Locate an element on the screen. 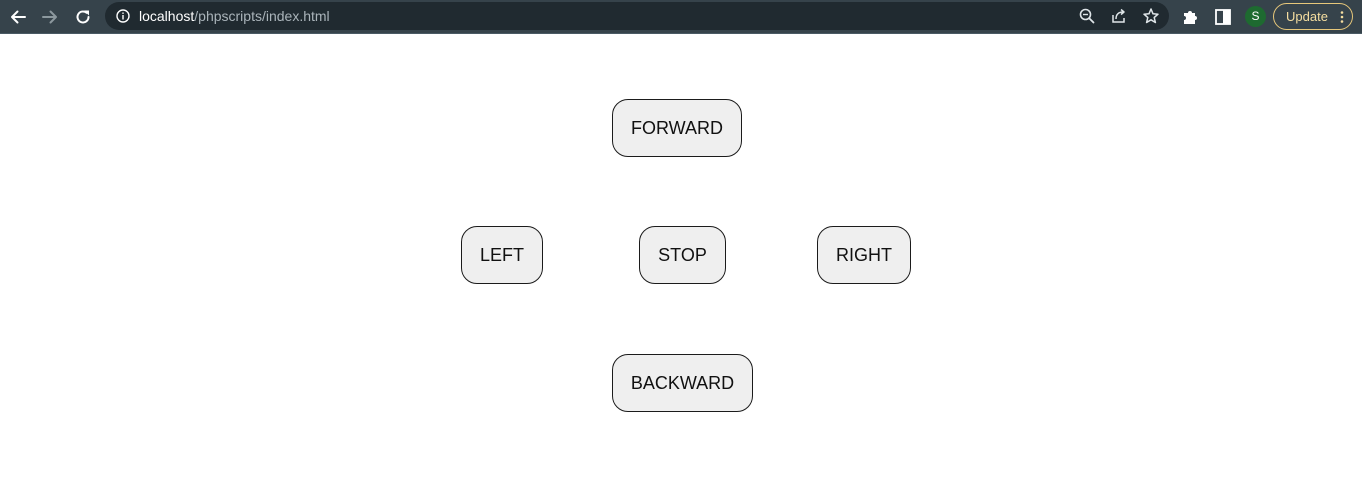  reload-button is located at coordinates (83, 17).